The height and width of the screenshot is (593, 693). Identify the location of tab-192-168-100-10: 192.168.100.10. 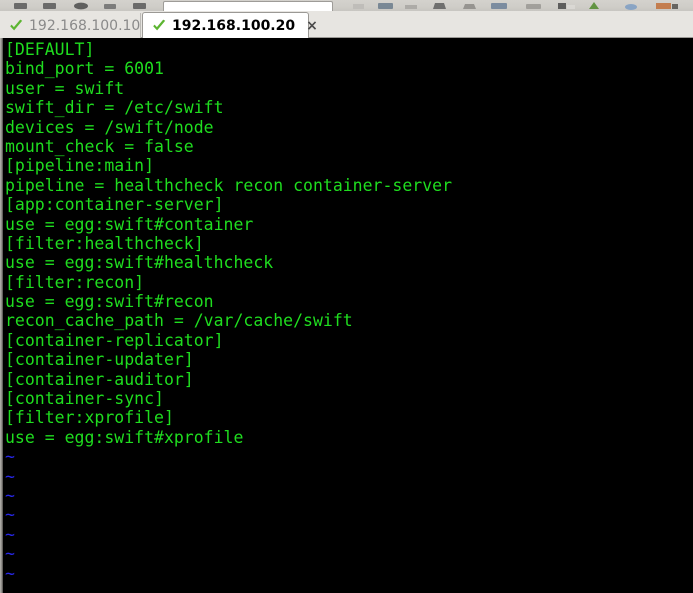
(70, 25).